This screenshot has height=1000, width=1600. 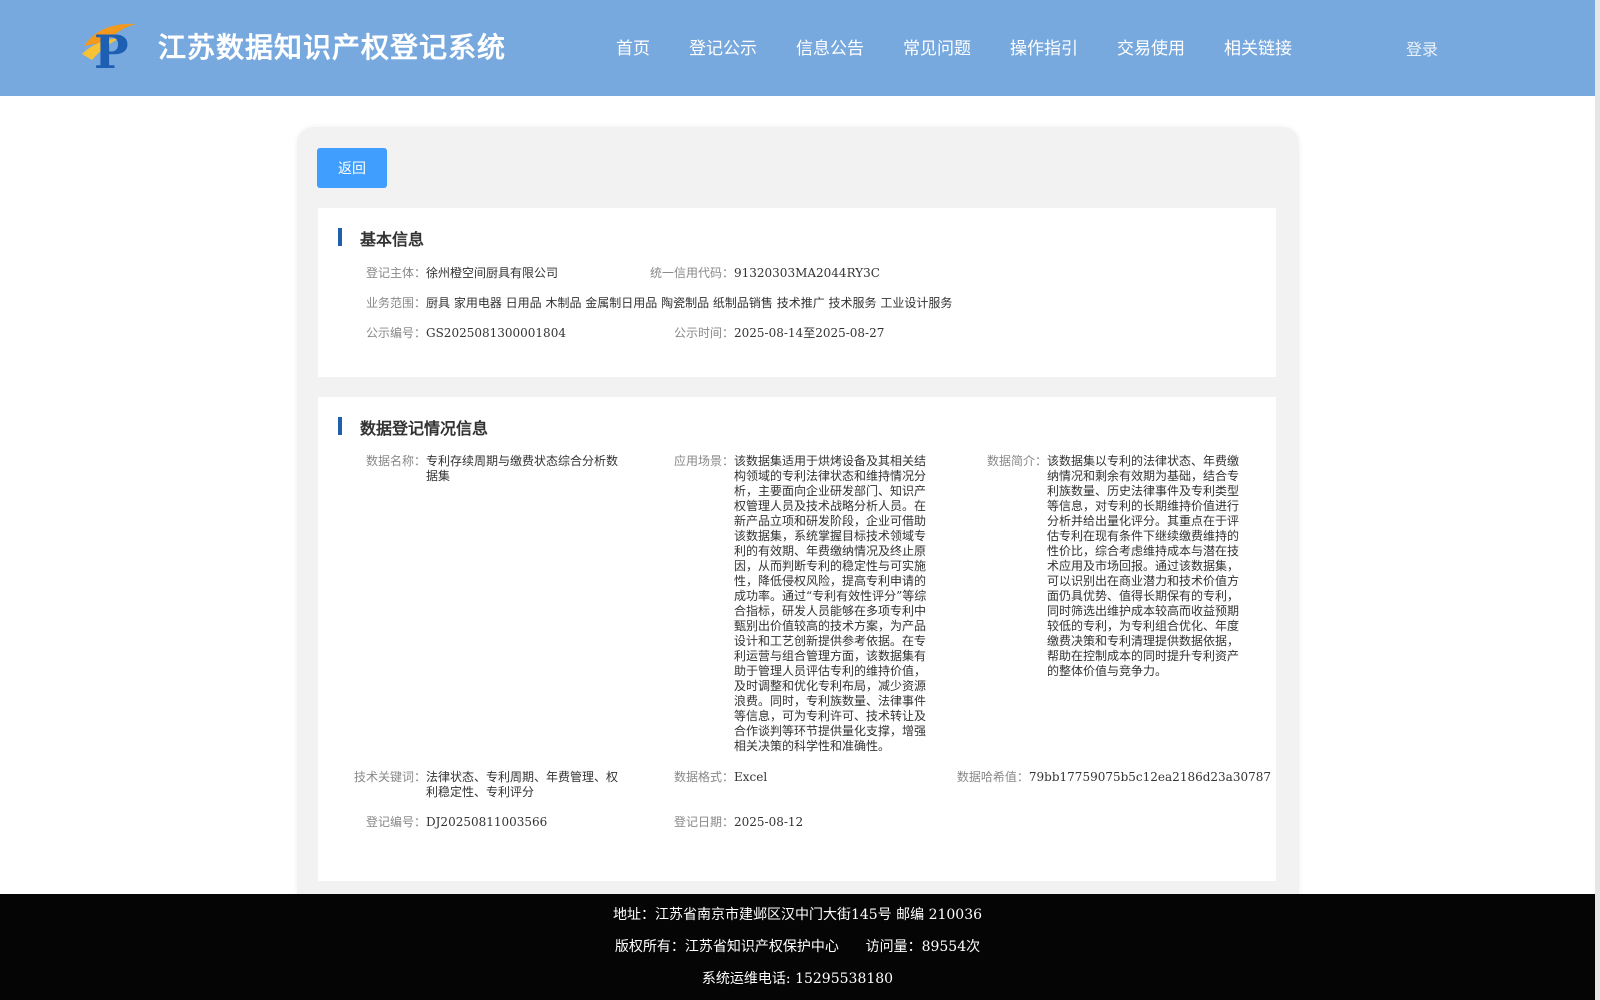 I want to click on nav-announcements: 信息公告, so click(x=830, y=46).